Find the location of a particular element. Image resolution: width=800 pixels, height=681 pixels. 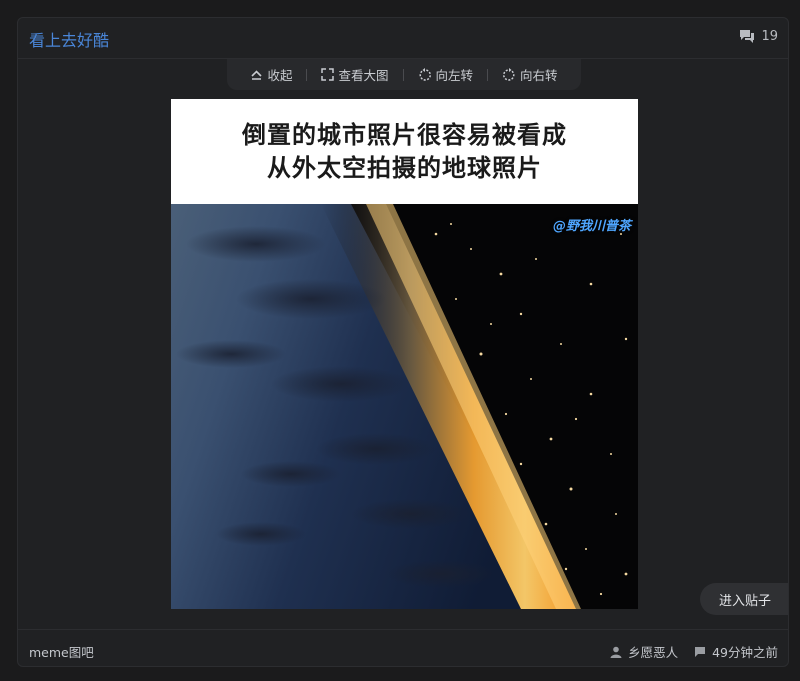

image-caption: 倒置的城市照片很容易被看成 从外太空拍摄的地球照片 is located at coordinates (404, 151).